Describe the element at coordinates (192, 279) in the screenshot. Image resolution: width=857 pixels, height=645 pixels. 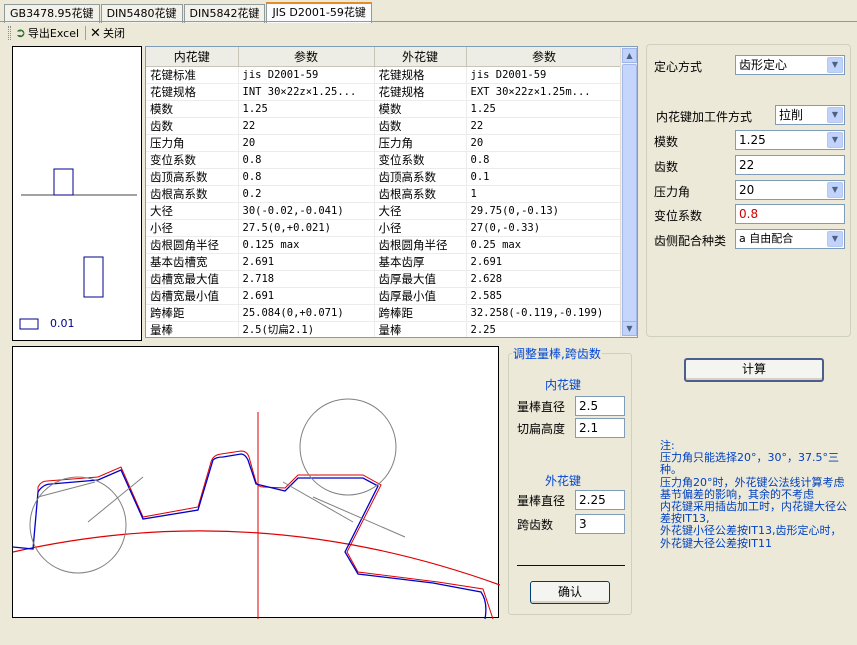
I see `grid-param-name-cell: 齿槽宽最大值` at that location.